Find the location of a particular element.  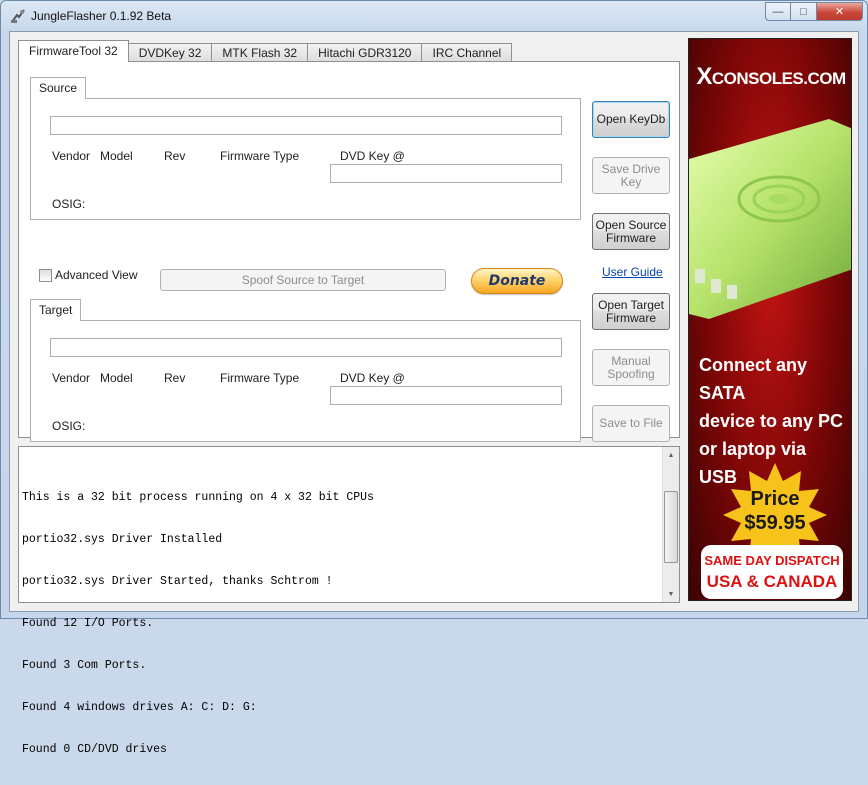

target-dvd-key-label: DVD Key @ is located at coordinates (372, 378).